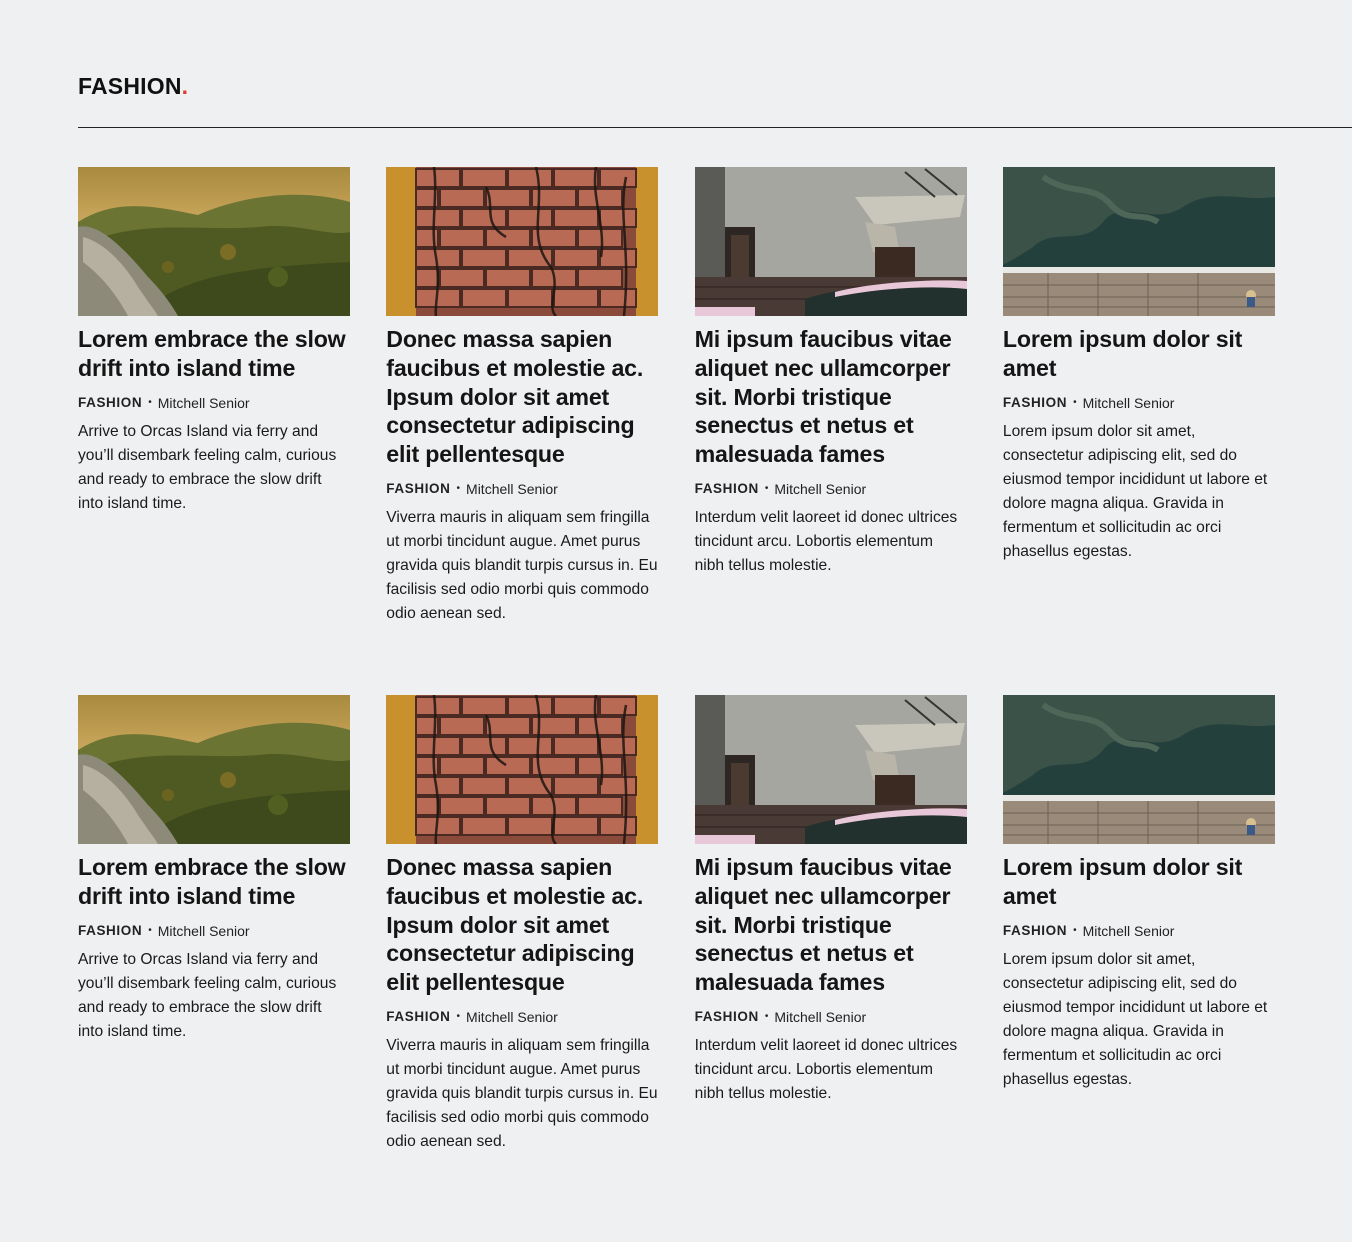 Image resolution: width=1352 pixels, height=1242 pixels. I want to click on section-divider, so click(715, 127).